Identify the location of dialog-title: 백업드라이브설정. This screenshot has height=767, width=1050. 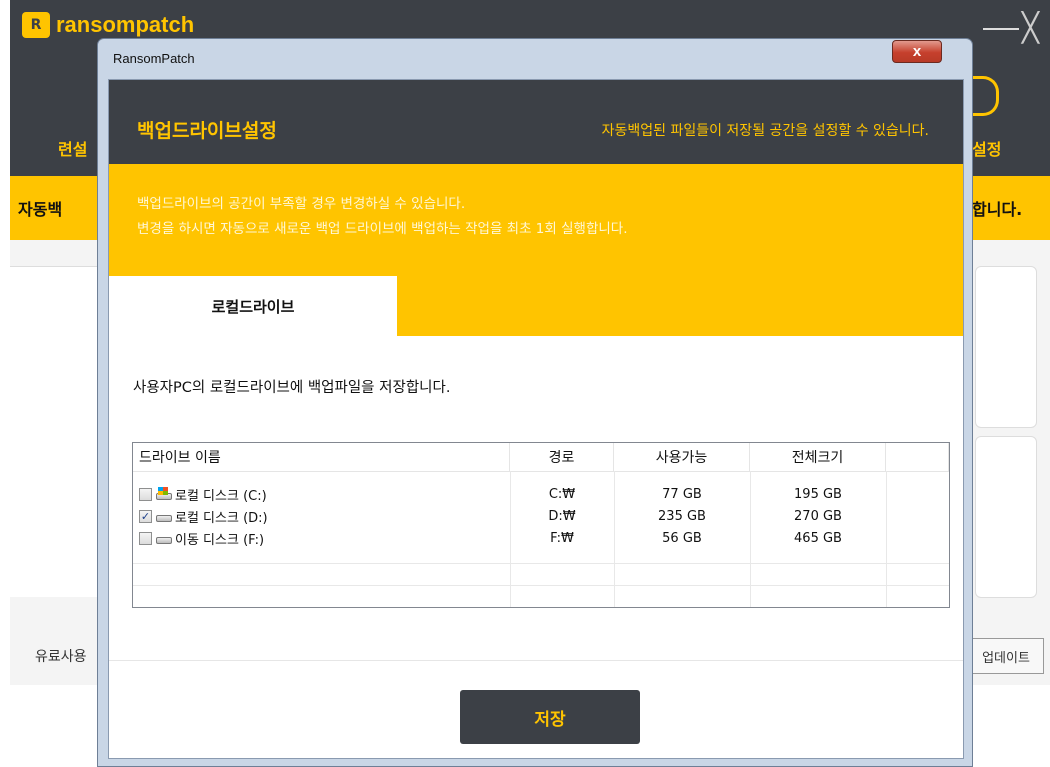
(207, 131).